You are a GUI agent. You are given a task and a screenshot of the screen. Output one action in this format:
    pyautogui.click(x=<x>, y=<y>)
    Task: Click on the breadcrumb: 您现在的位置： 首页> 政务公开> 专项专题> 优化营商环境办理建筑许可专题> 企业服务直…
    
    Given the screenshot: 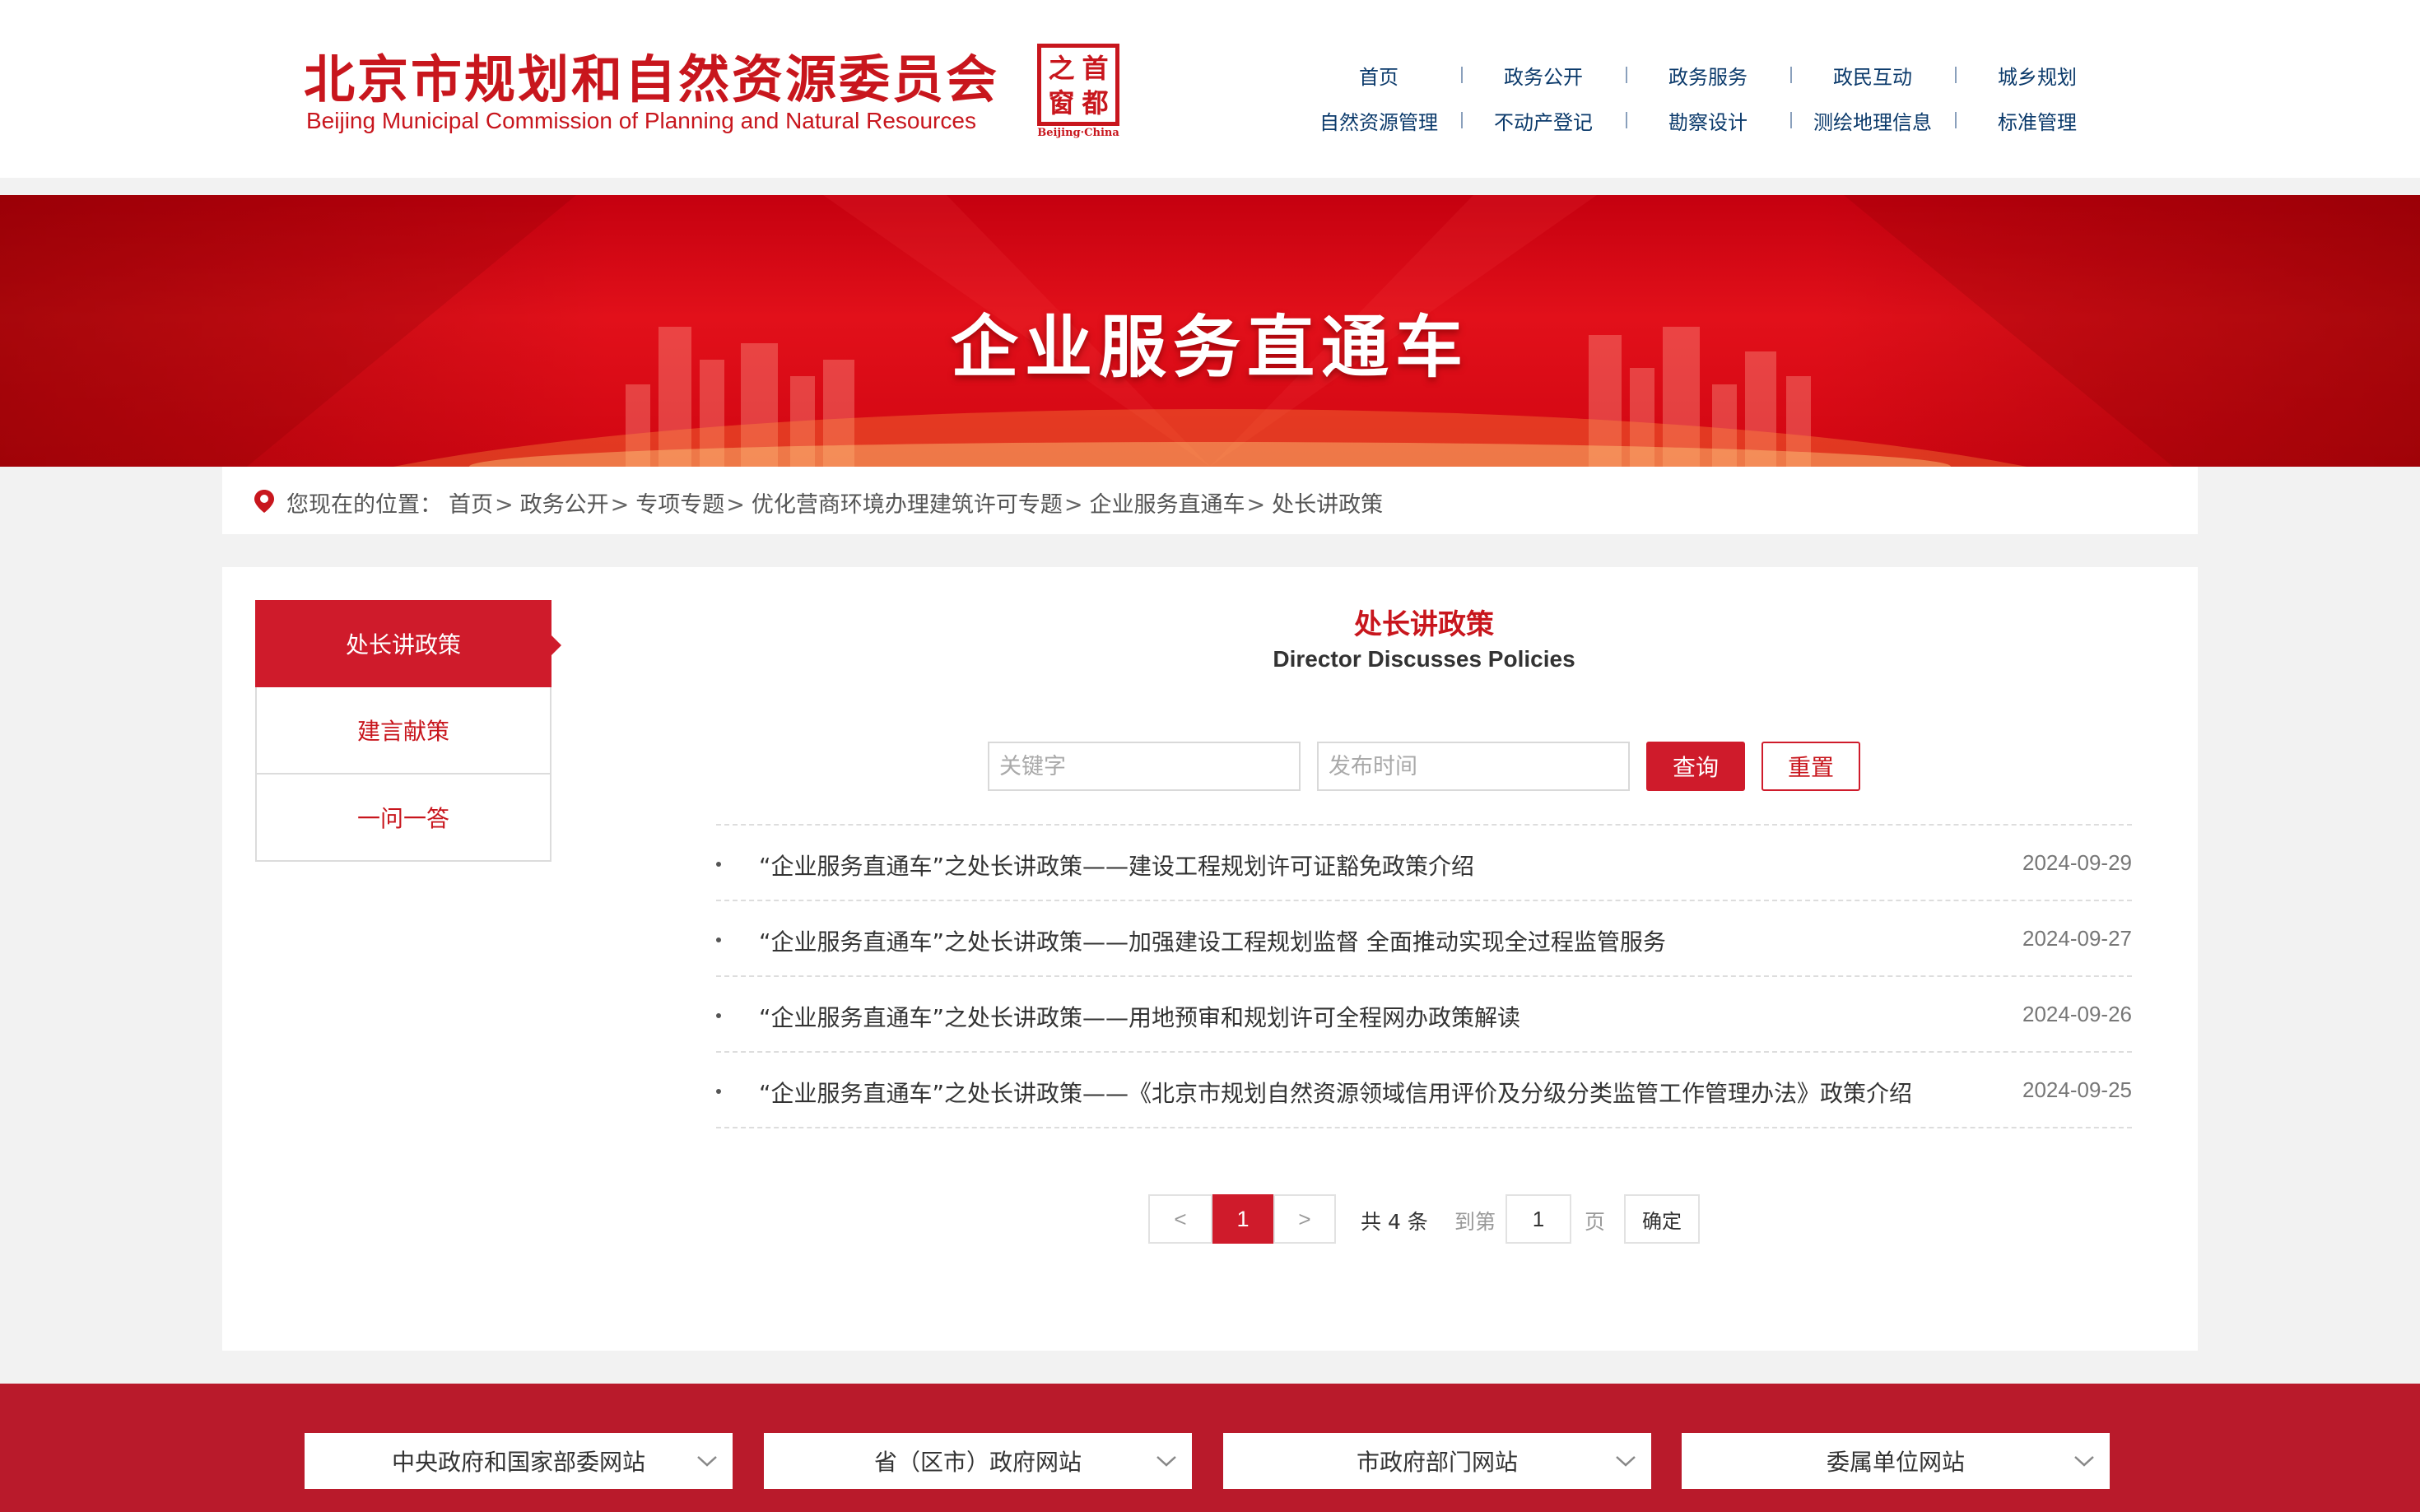 What is the action you would take?
    pyautogui.click(x=1210, y=501)
    